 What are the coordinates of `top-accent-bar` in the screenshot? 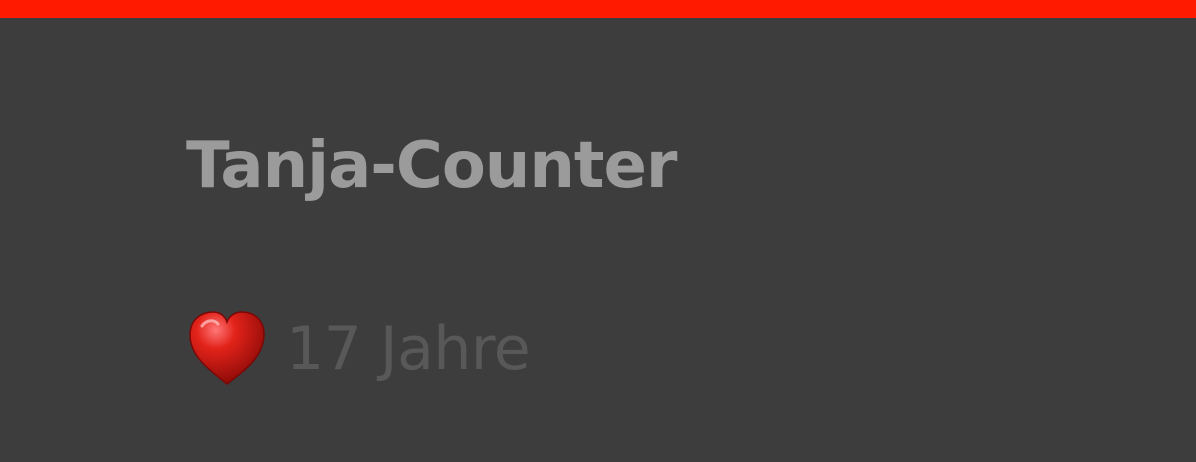 It's located at (598, 9).